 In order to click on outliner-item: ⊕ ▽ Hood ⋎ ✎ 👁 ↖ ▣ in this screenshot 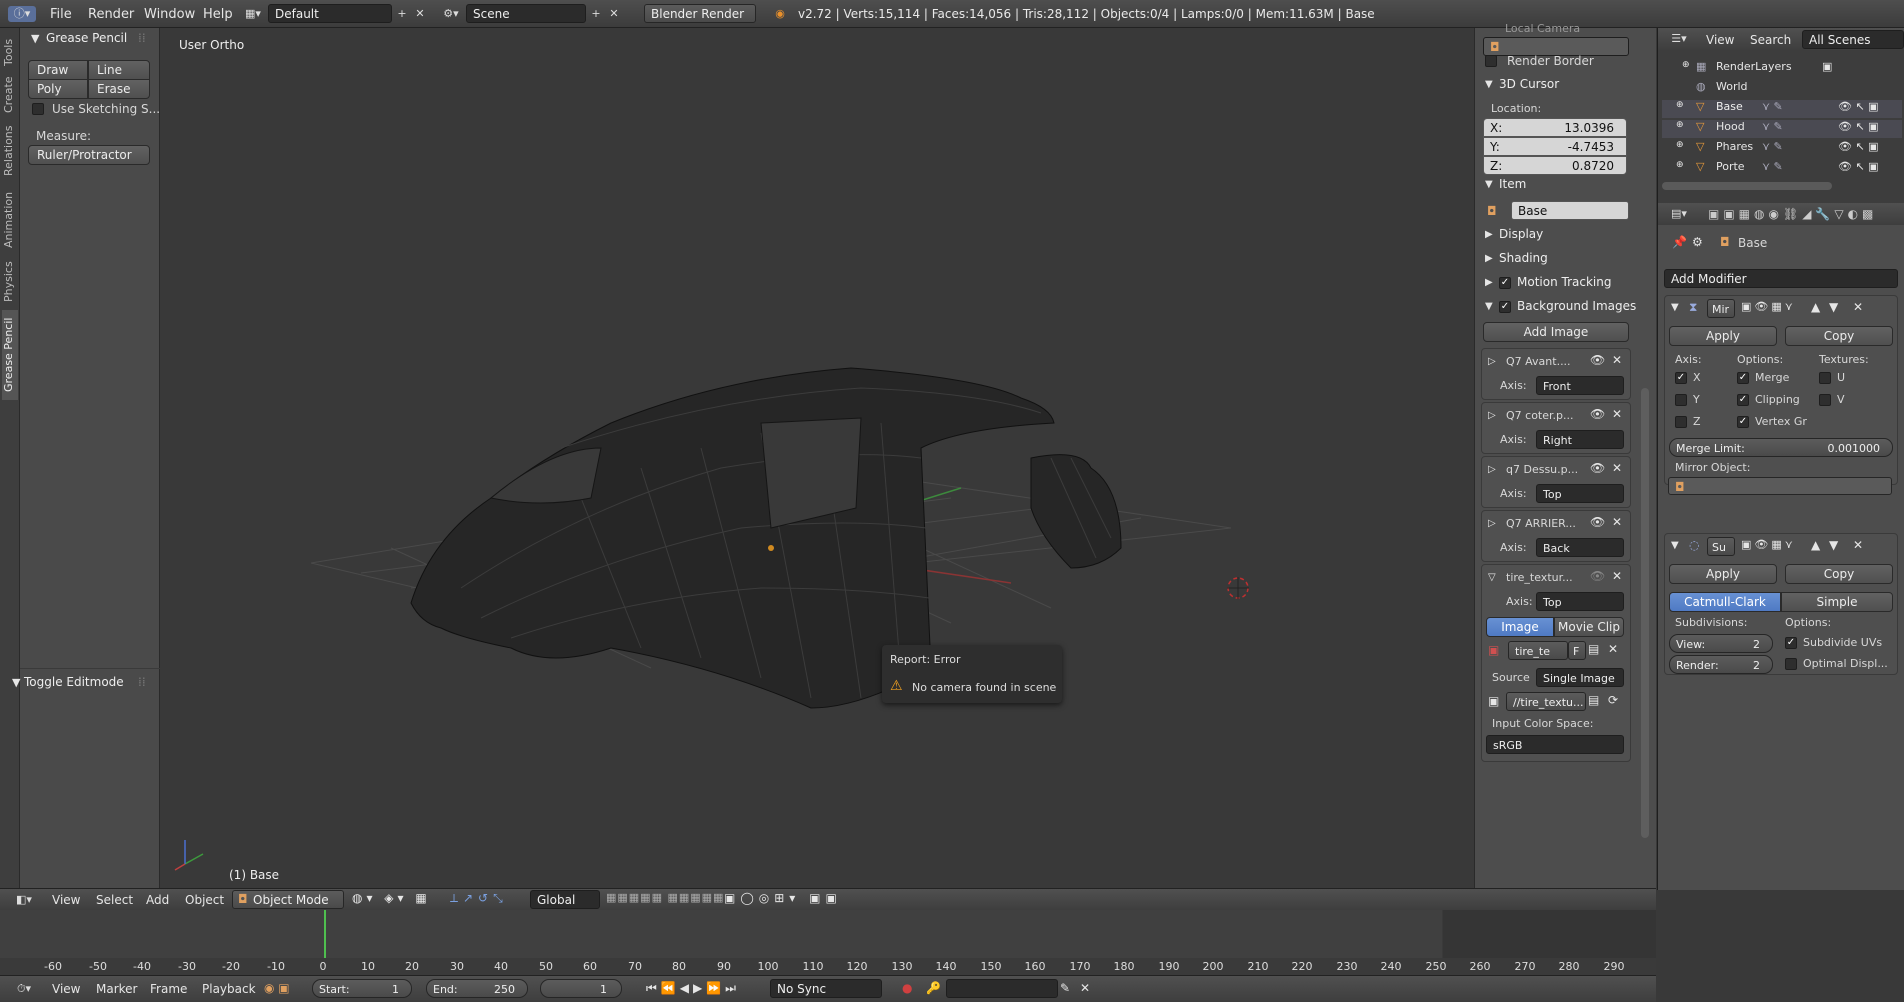, I will do `click(1782, 129)`.